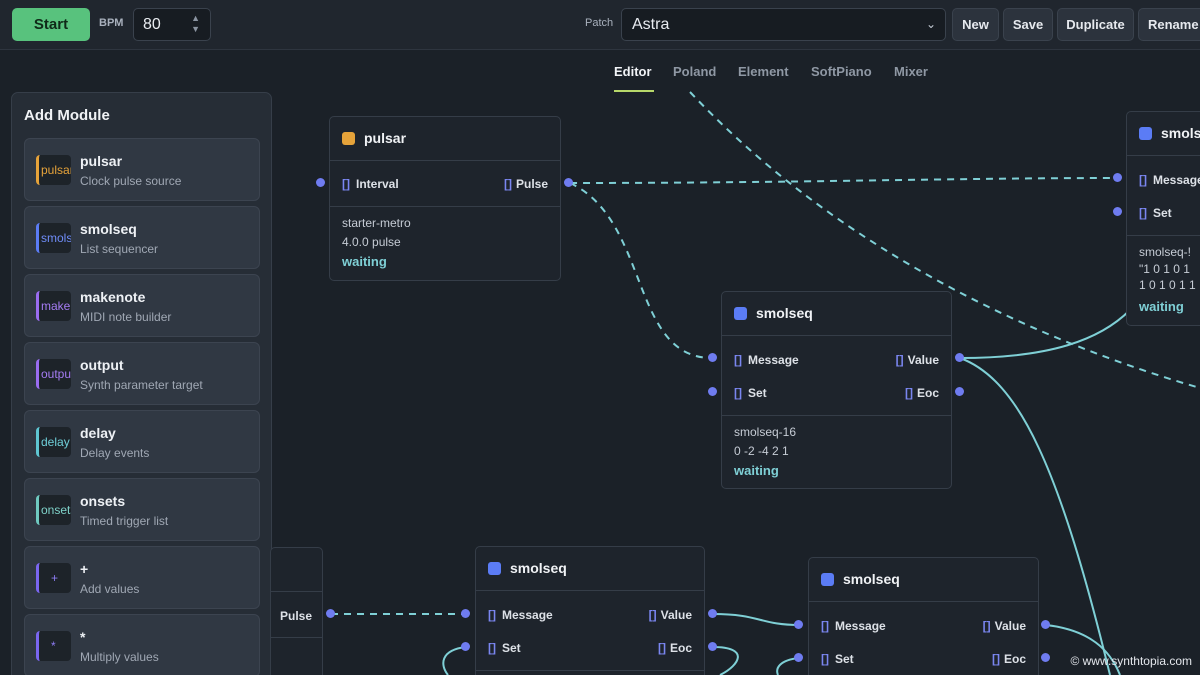  I want to click on start-button: Start, so click(51, 24).